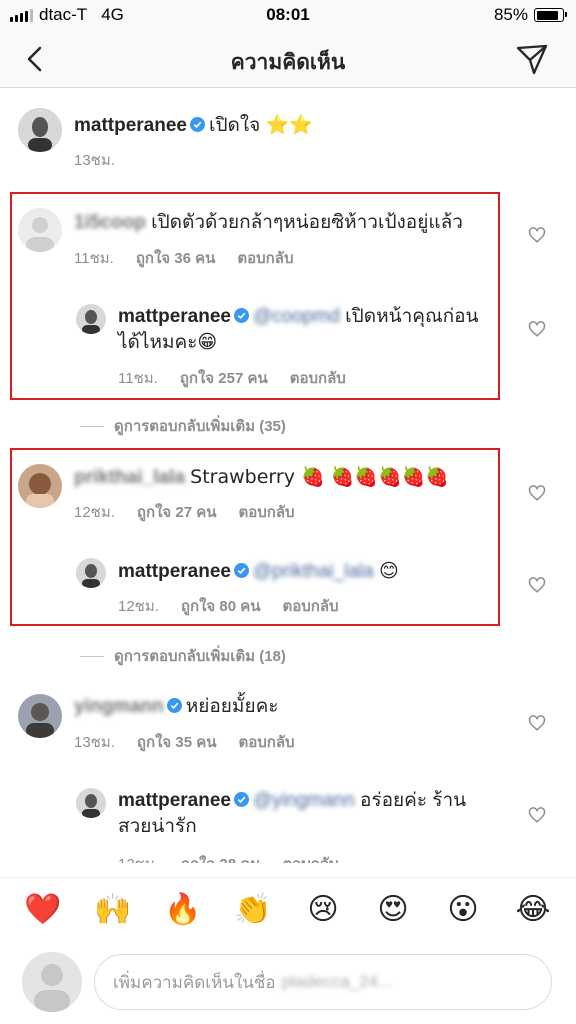 The height and width of the screenshot is (1024, 576). I want to click on view-more-replies: ดูการตอบกลับเพิ่มเติม (35), so click(183, 426).